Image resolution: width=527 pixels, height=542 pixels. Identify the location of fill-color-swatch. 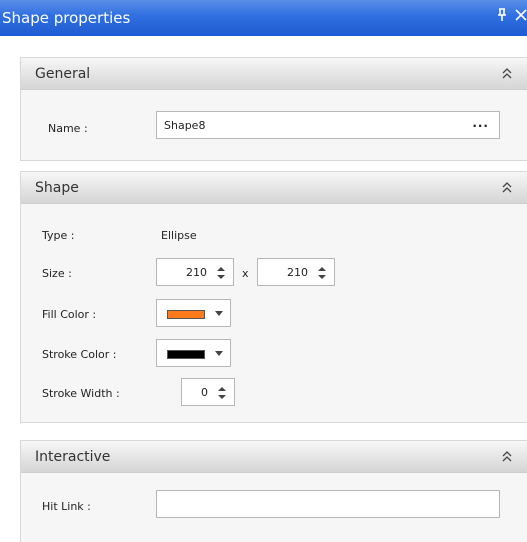
(186, 314).